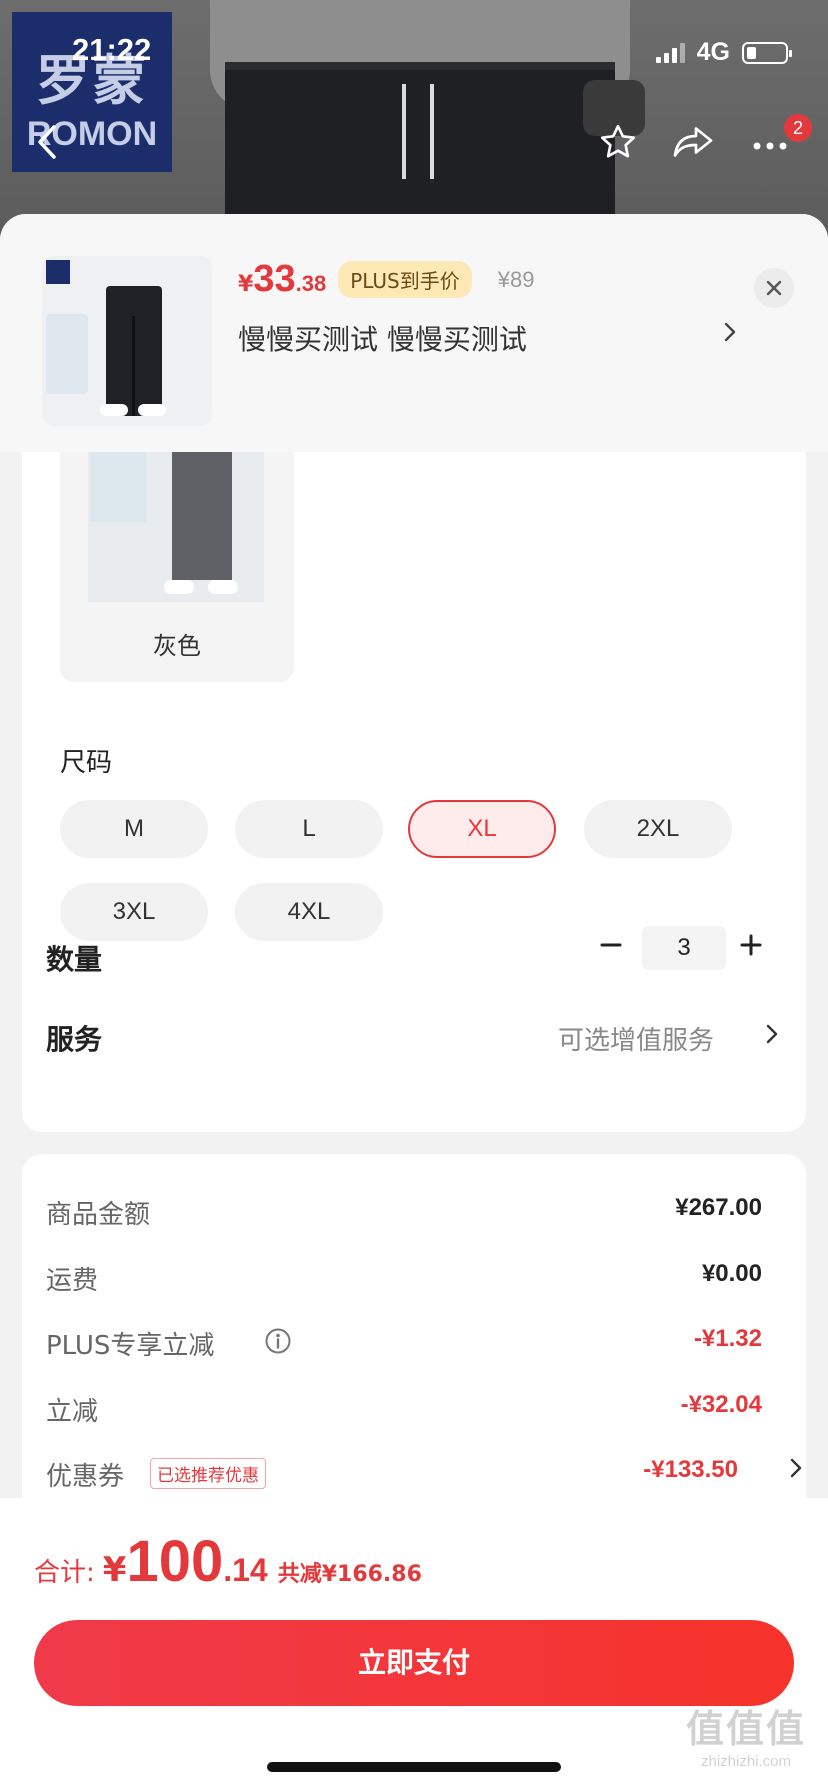  What do you see at coordinates (130, 1346) in the screenshot?
I see `detail-label: PLUS专享立减` at bounding box center [130, 1346].